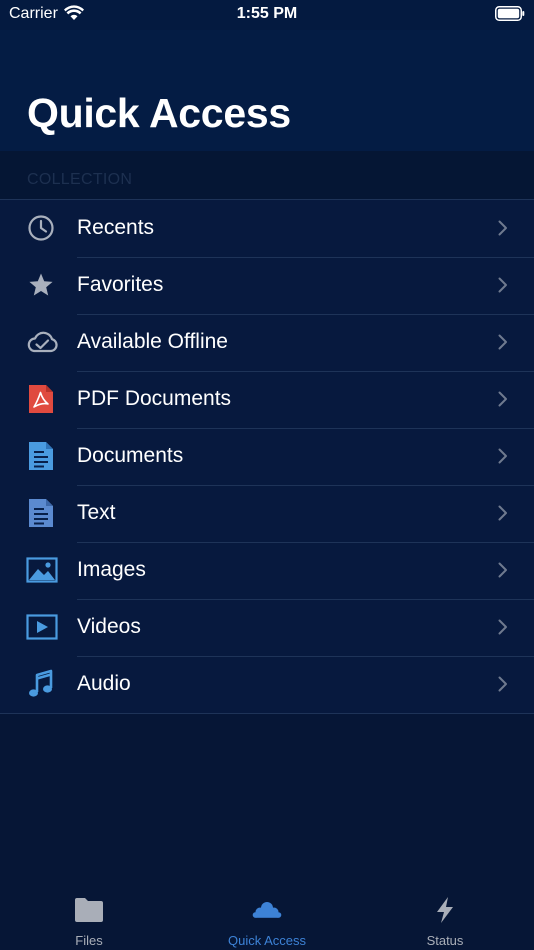 The height and width of the screenshot is (950, 534). I want to click on list-item-available-offline: Available Offline, so click(267, 342).